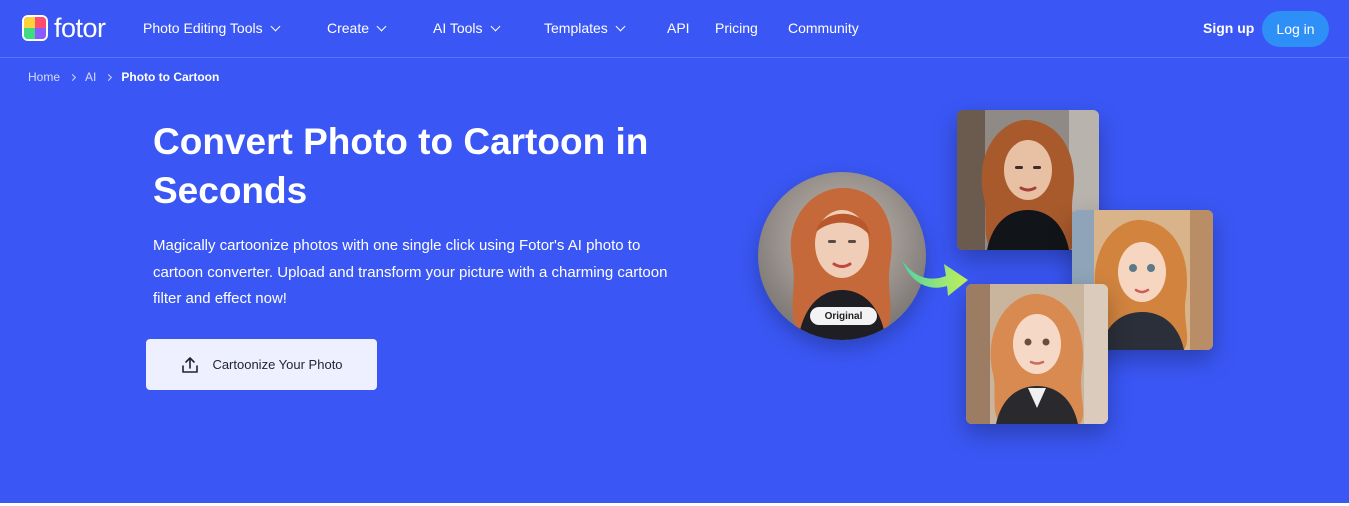 The image size is (1349, 506). I want to click on nav-label: API, so click(678, 28).